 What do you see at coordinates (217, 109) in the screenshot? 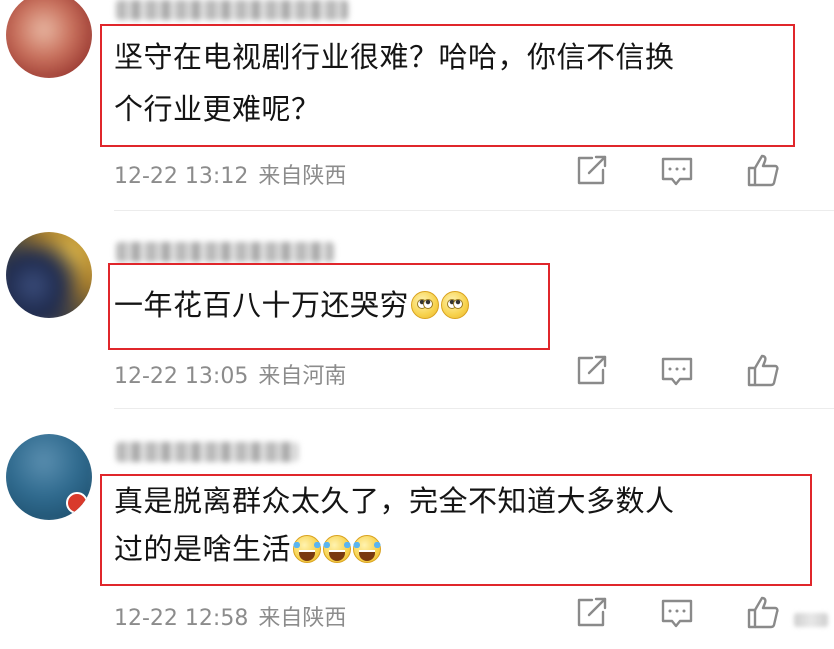
I see `comment-text-line: 个行业更难呢？` at bounding box center [217, 109].